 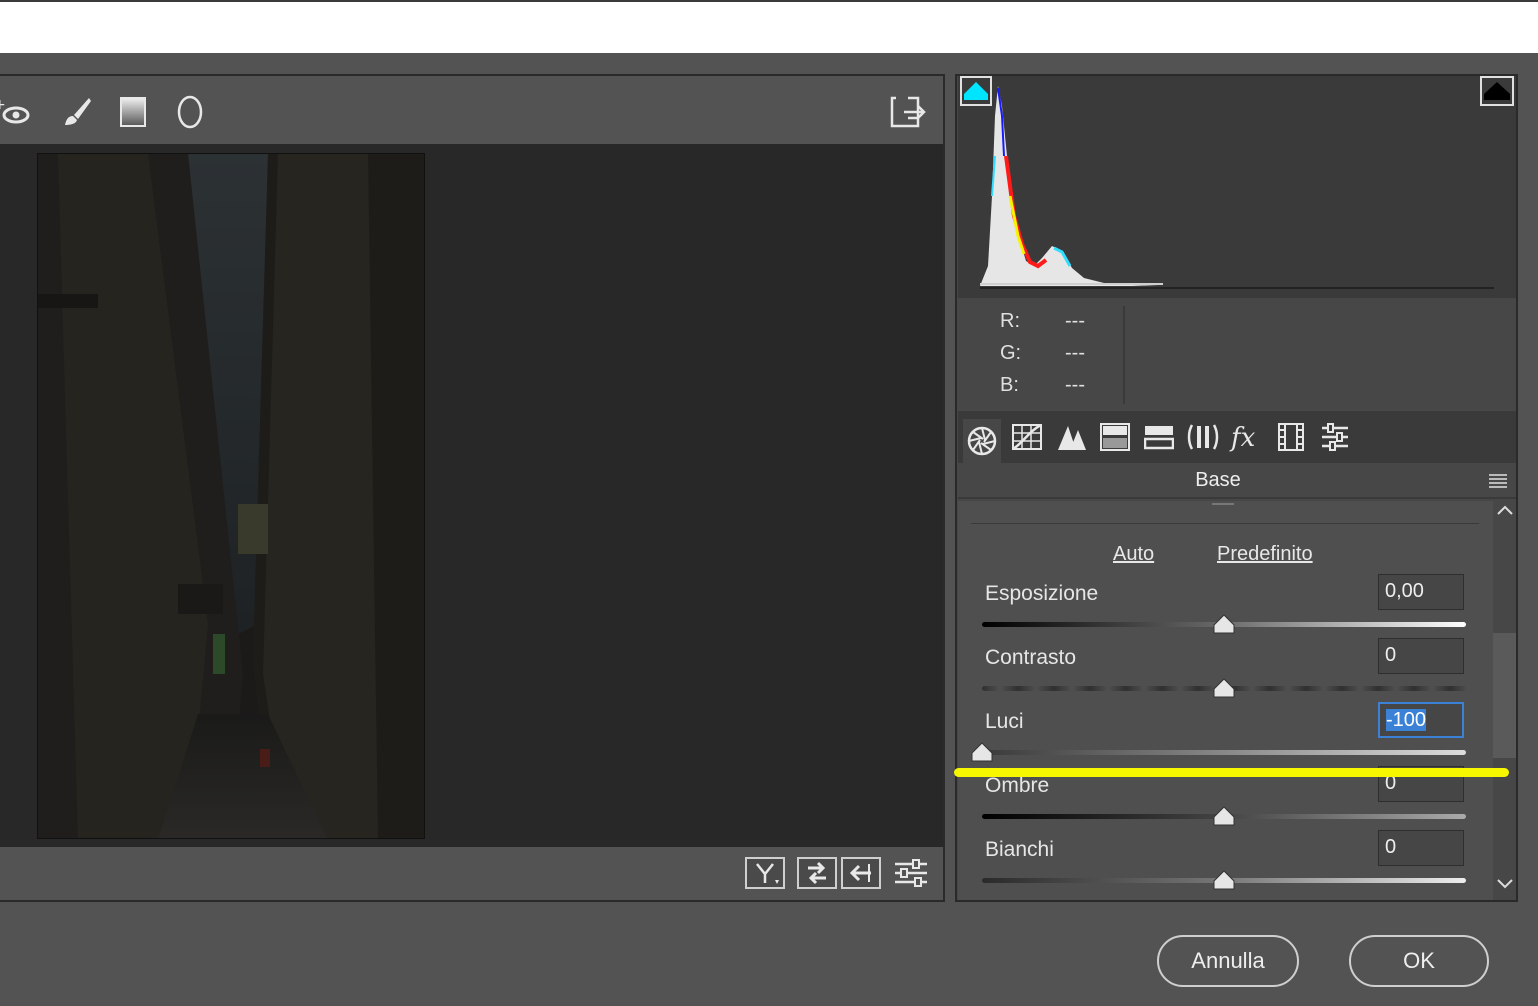 I want to click on whites-label: Bianchi, so click(x=1019, y=849).